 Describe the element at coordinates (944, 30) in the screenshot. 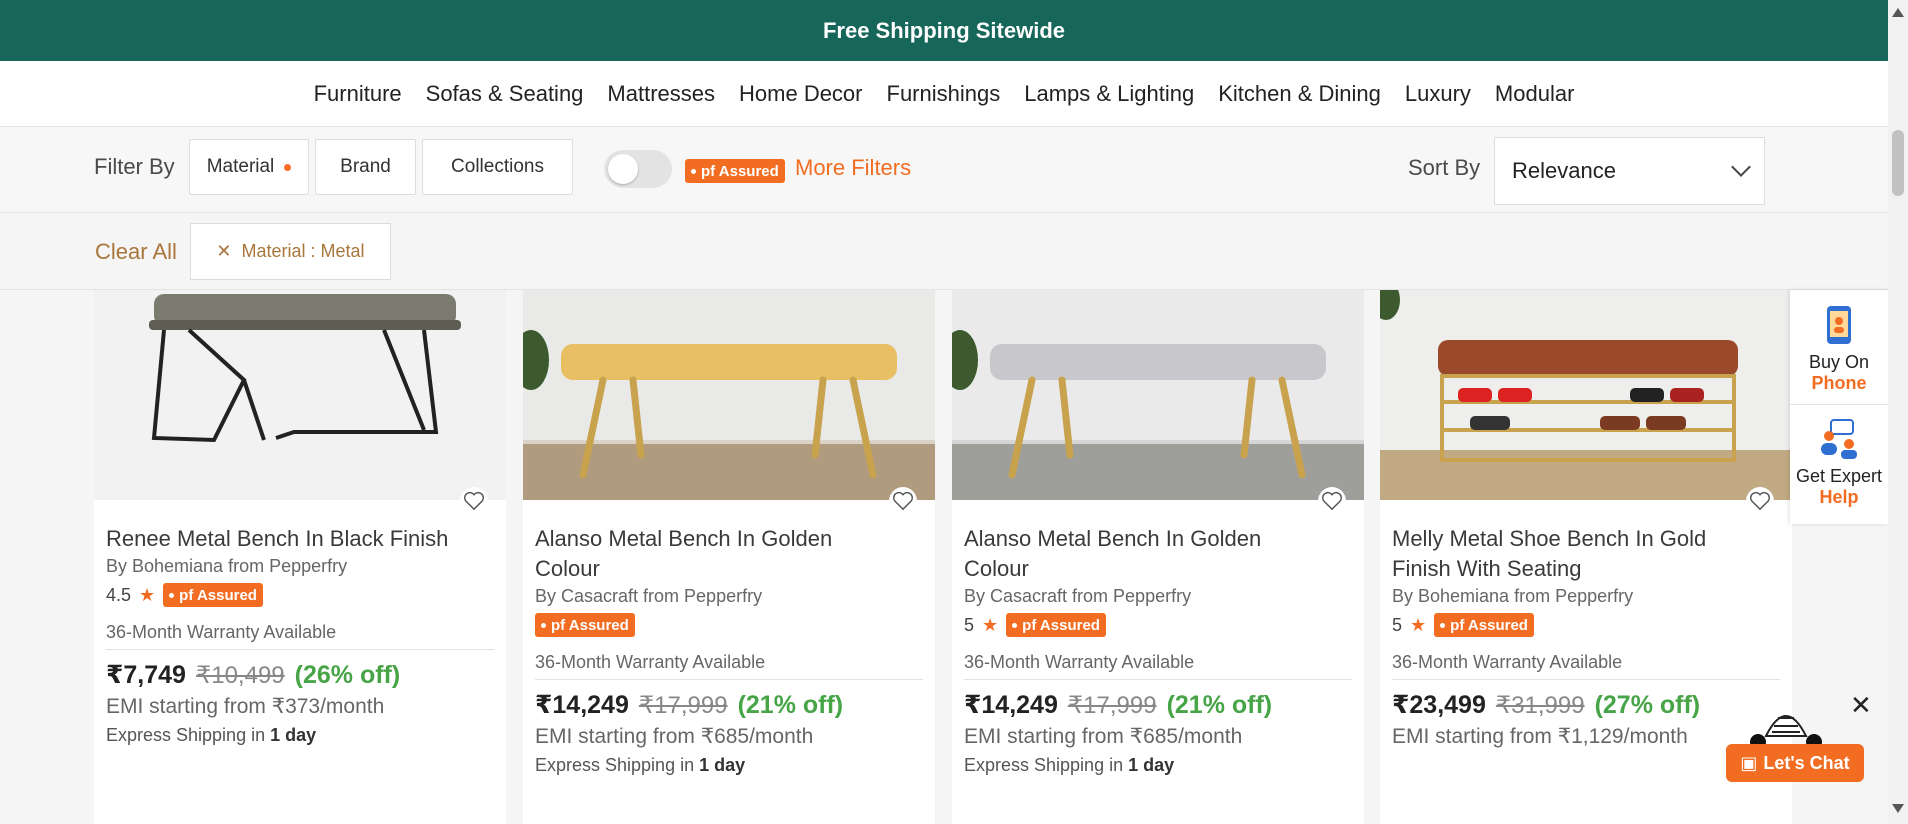

I see `free-shipping-banner: Free Shipping Sitewide` at that location.